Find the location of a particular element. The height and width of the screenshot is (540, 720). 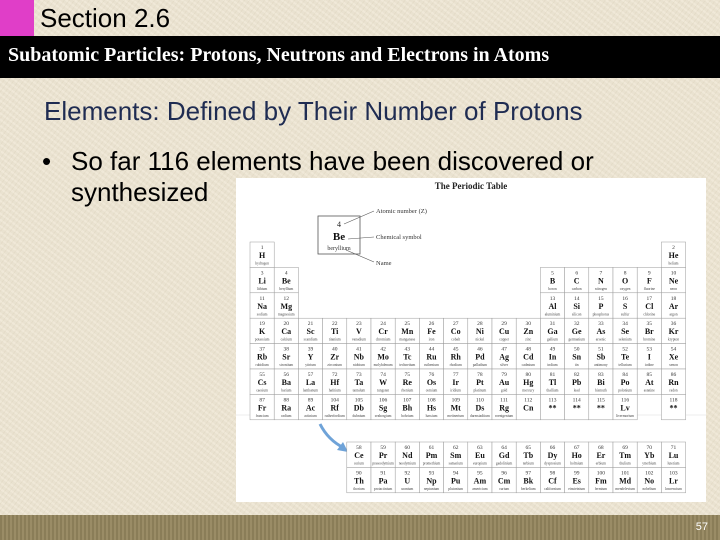

element-cell: 22Tititanium is located at coordinates (335, 330).